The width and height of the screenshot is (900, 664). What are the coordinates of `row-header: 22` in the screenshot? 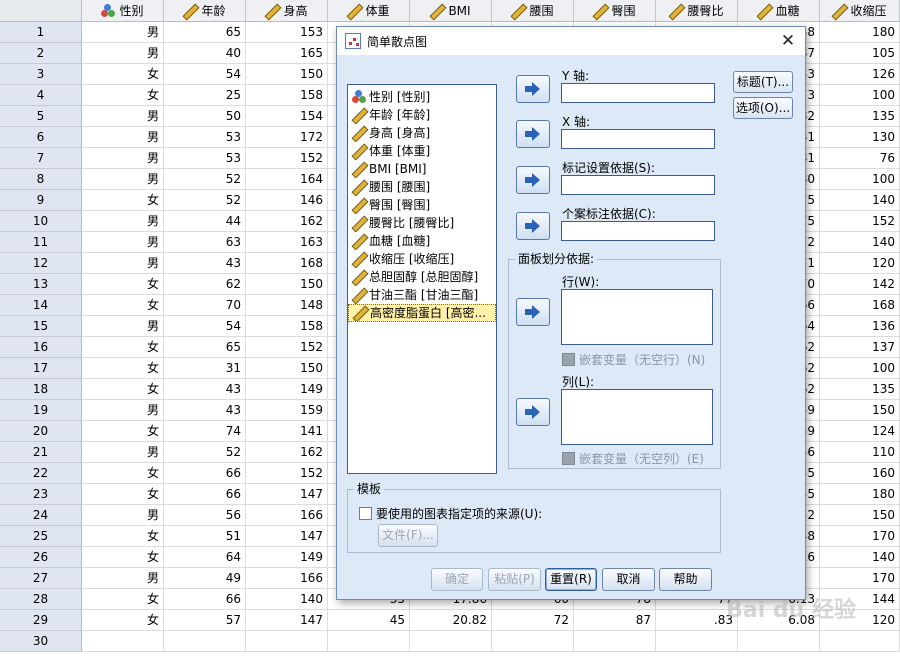 It's located at (41, 473).